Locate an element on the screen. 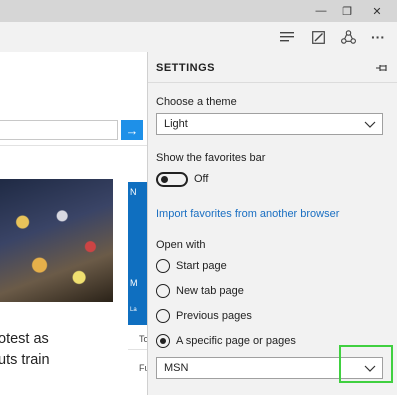 The height and width of the screenshot is (403, 397). pin-button is located at coordinates (382, 68).